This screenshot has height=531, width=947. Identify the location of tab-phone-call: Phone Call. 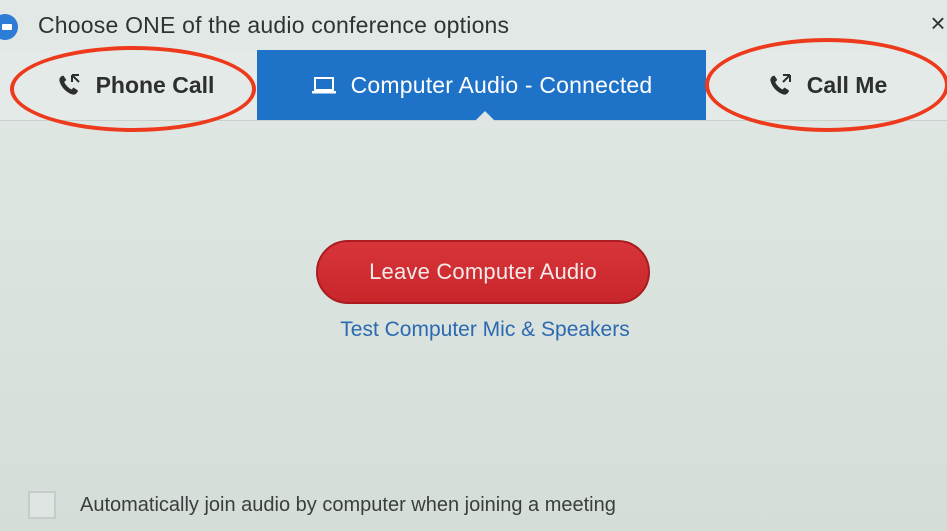
(135, 85).